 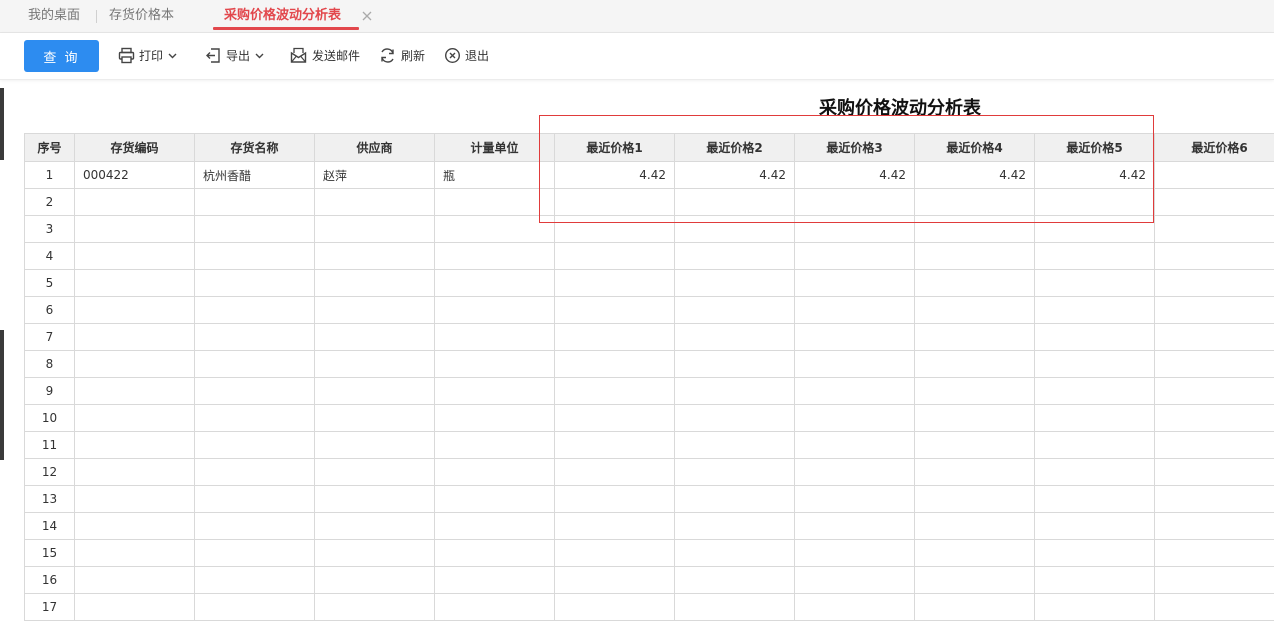 I want to click on column-header: 最近价格1, so click(x=614, y=147).